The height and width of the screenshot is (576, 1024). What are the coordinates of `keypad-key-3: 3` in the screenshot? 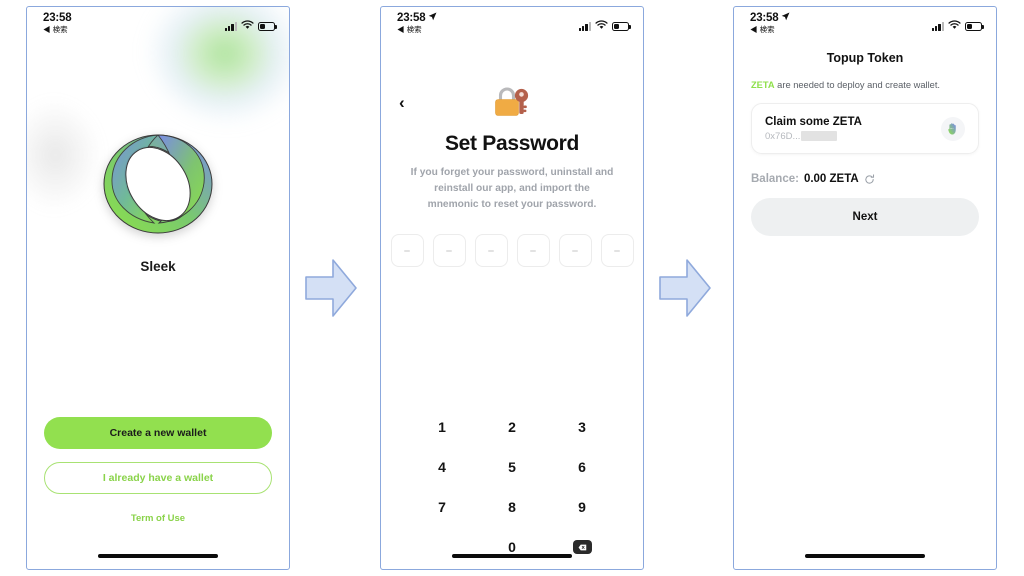 It's located at (582, 427).